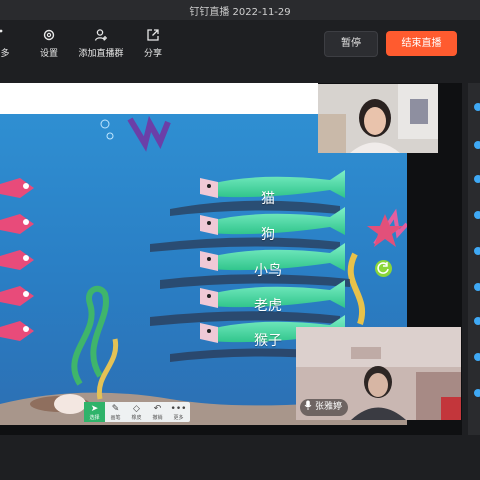 This screenshot has width=480, height=480. Describe the element at coordinates (178, 409) in the screenshot. I see `more-dots-icon: •••` at that location.